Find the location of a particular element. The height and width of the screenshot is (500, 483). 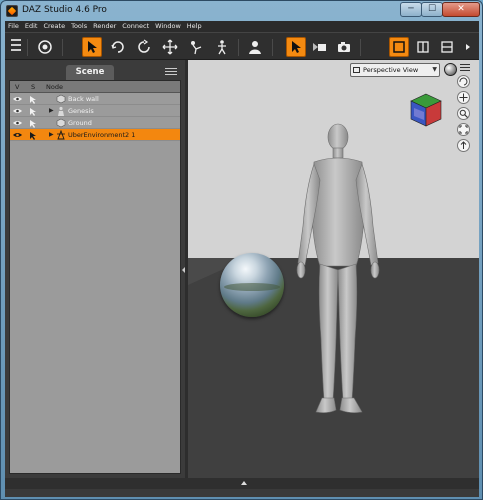

layout-split-vertical-icon is located at coordinates (423, 47).